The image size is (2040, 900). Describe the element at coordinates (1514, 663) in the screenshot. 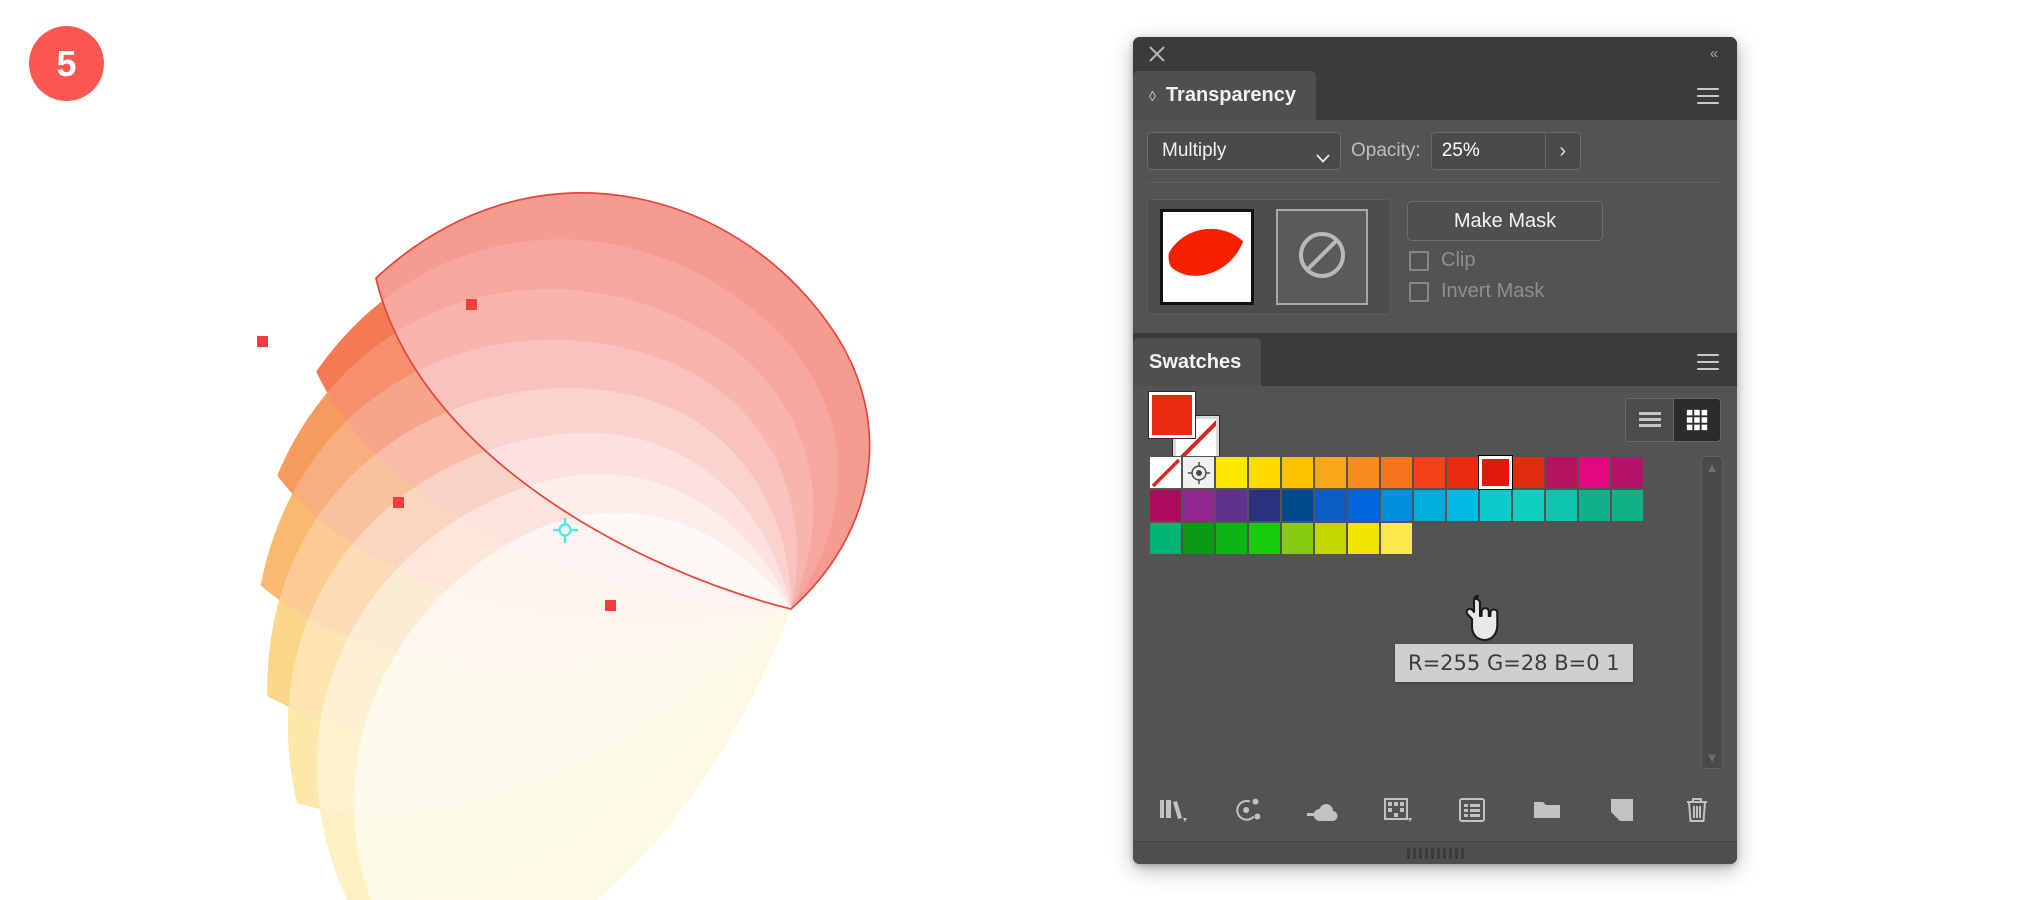

I see `swatch-tooltip: R=255 G=28 B=0 1` at that location.